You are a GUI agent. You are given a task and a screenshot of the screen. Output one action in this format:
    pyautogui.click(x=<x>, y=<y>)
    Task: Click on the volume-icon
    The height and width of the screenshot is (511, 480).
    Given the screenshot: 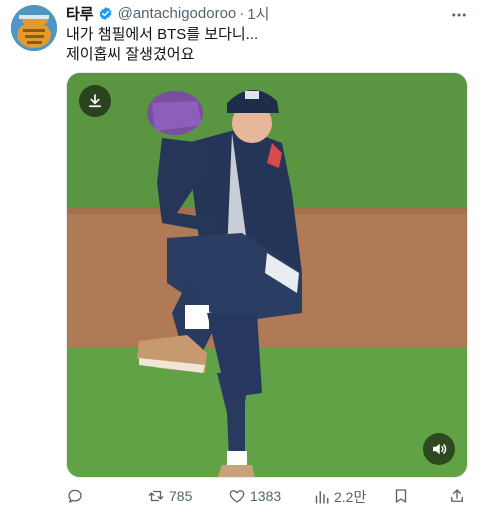 What is the action you would take?
    pyautogui.click(x=440, y=449)
    